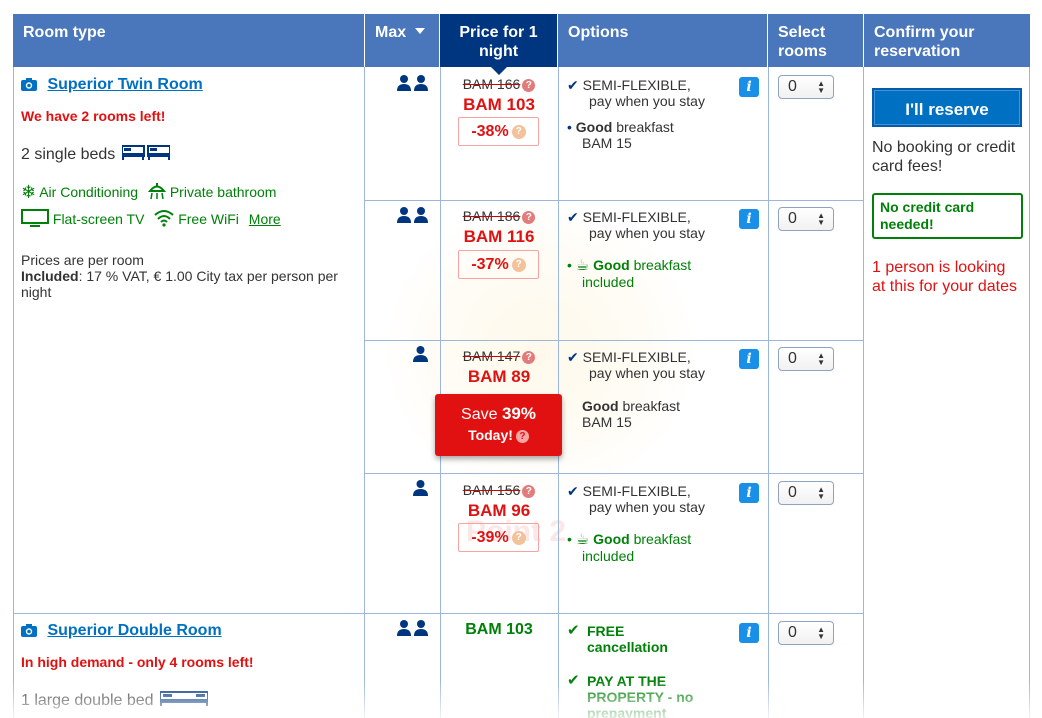 The width and height of the screenshot is (1042, 718). Describe the element at coordinates (134, 630) in the screenshot. I see `room-name-link: Superior Double Room` at that location.